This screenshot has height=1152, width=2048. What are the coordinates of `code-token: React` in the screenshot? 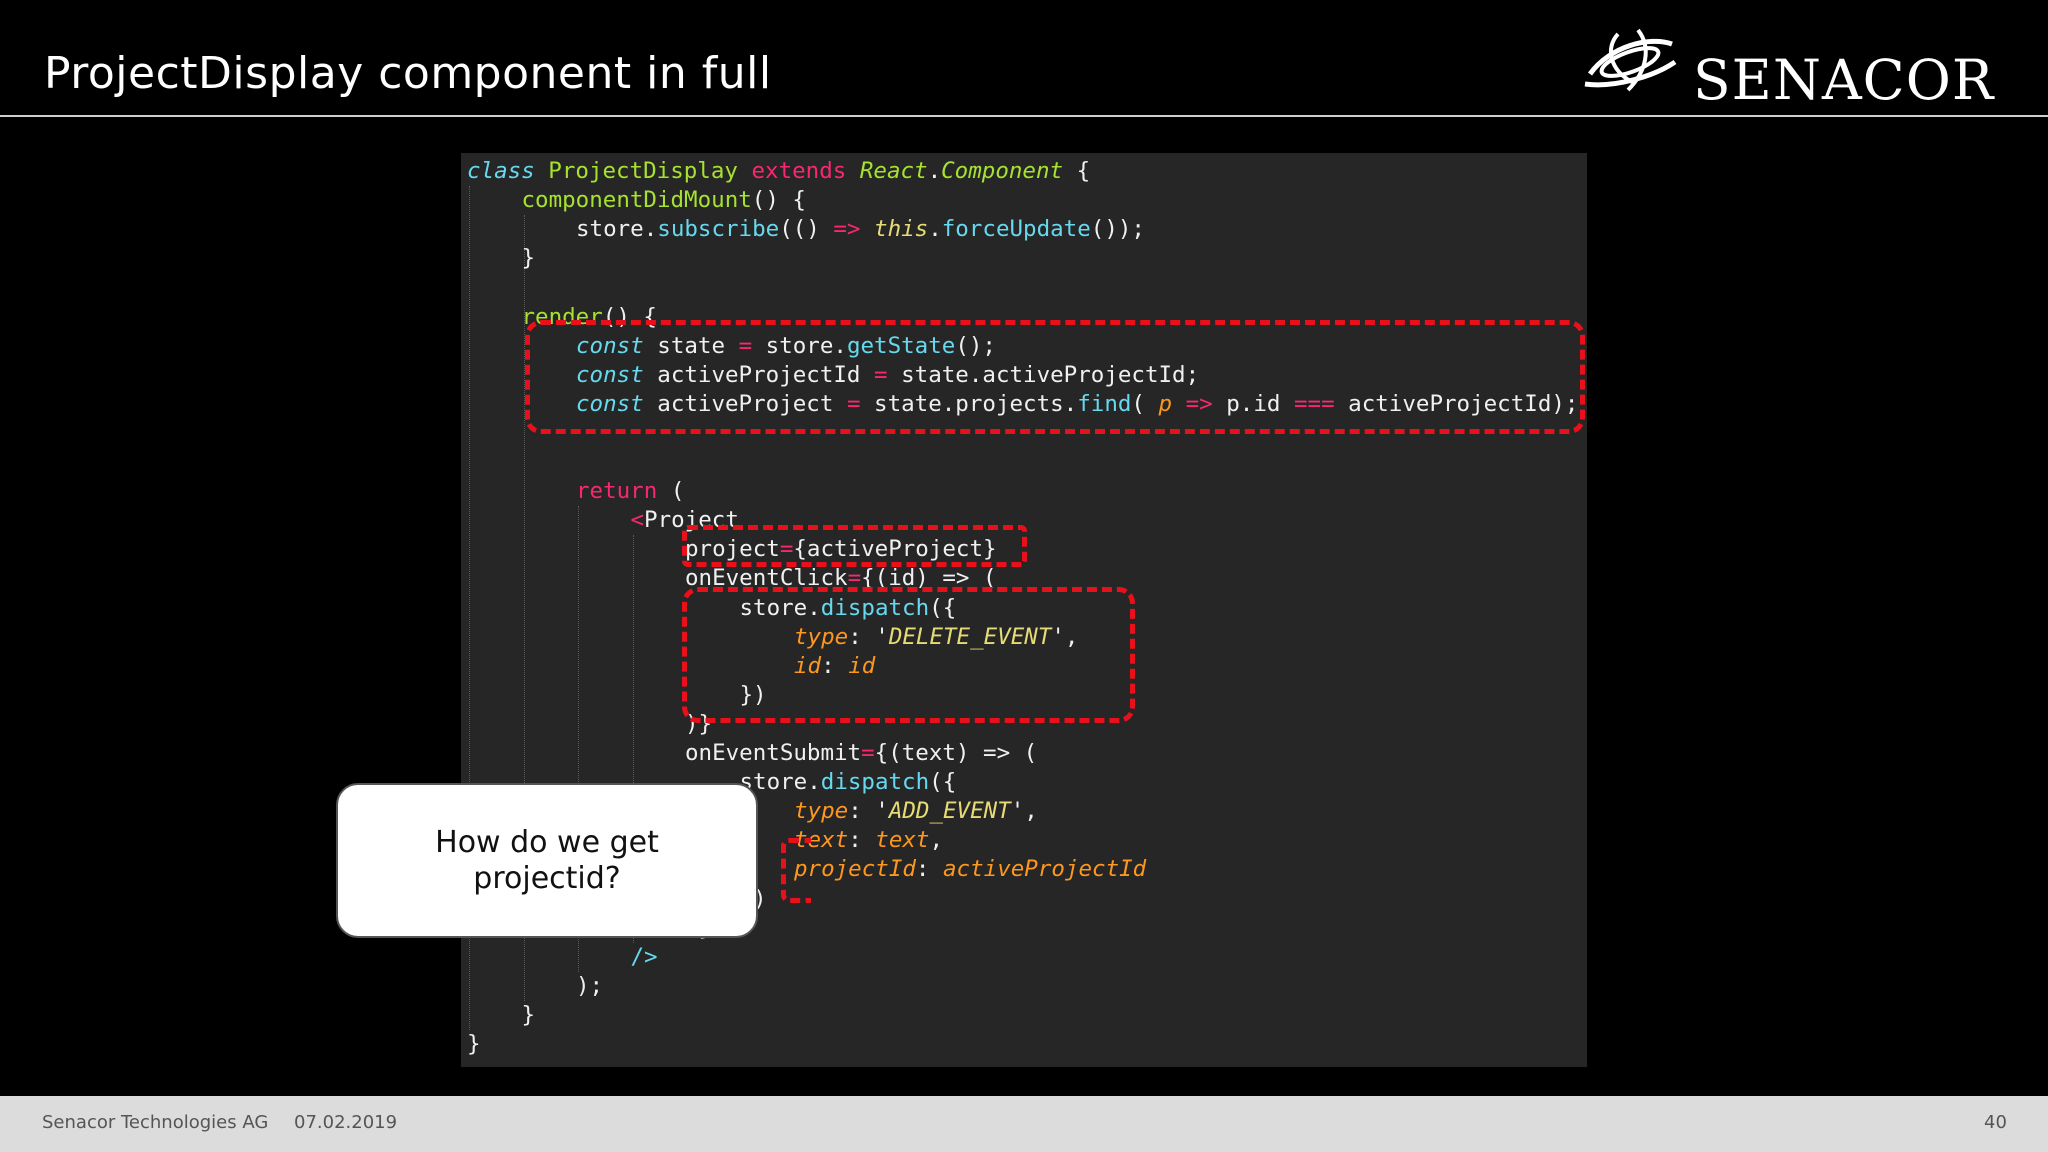 It's located at (893, 171).